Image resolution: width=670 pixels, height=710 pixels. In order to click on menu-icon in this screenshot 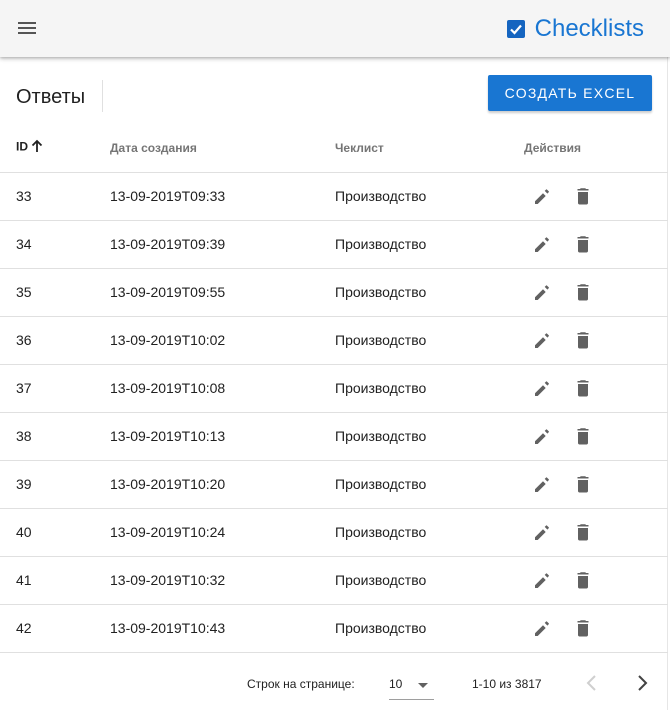, I will do `click(28, 29)`.